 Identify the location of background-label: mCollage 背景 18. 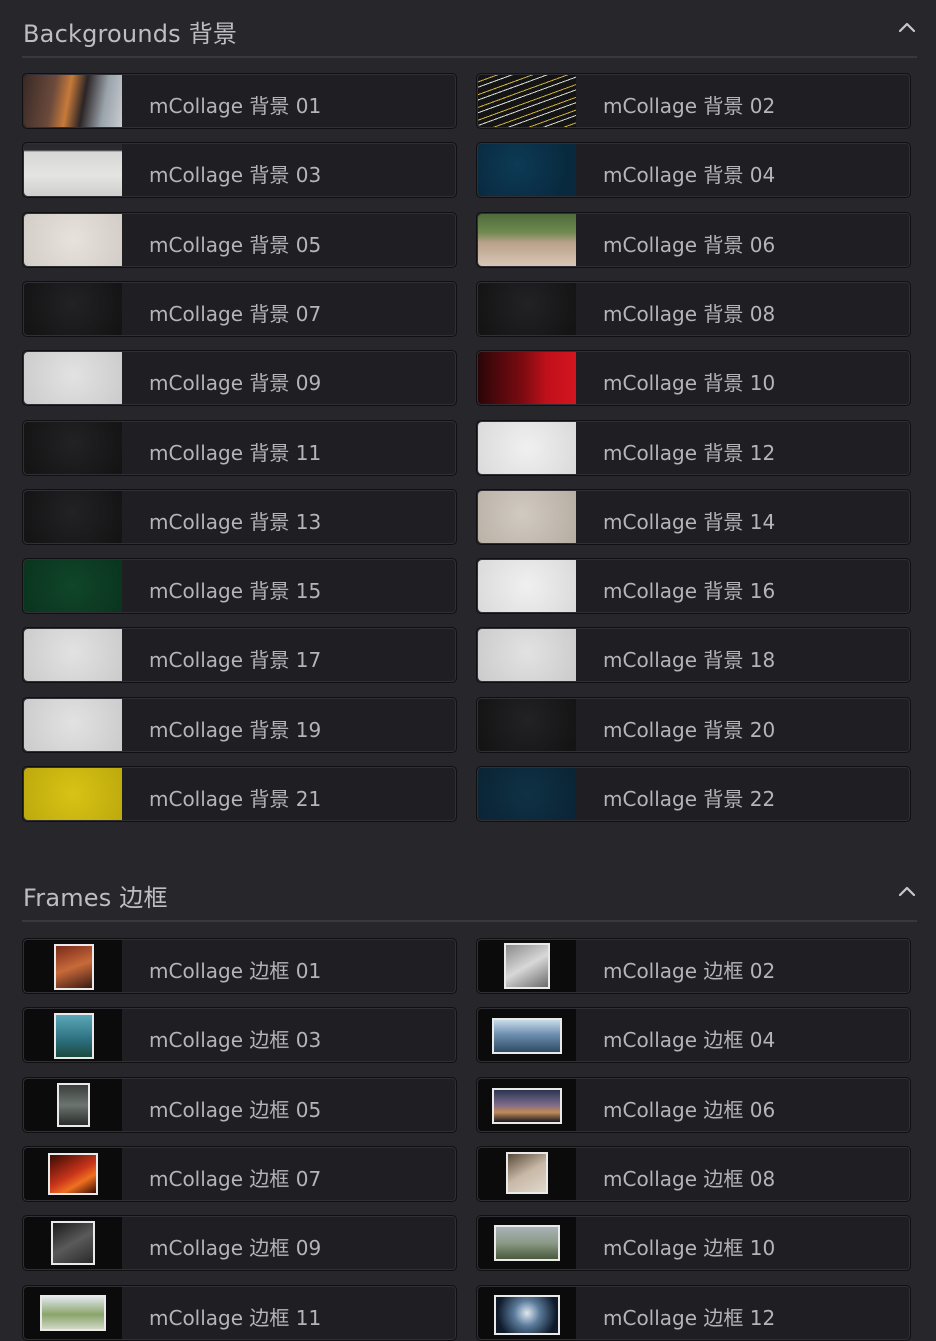
(689, 660).